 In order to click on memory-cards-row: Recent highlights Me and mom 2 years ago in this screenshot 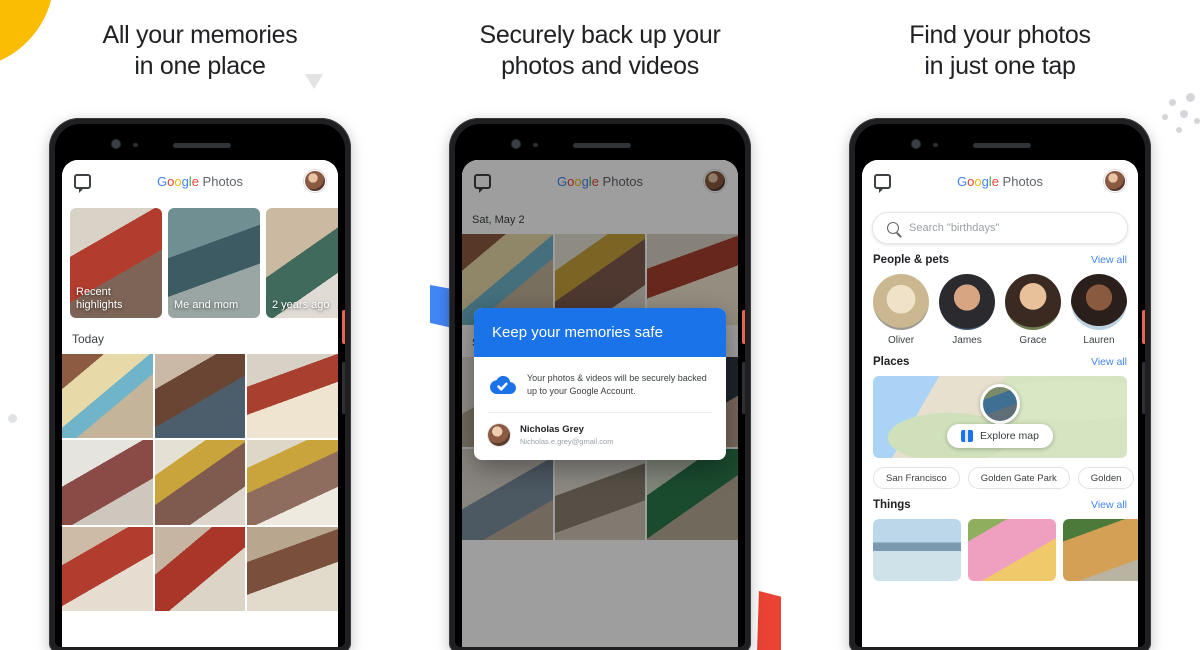, I will do `click(200, 260)`.